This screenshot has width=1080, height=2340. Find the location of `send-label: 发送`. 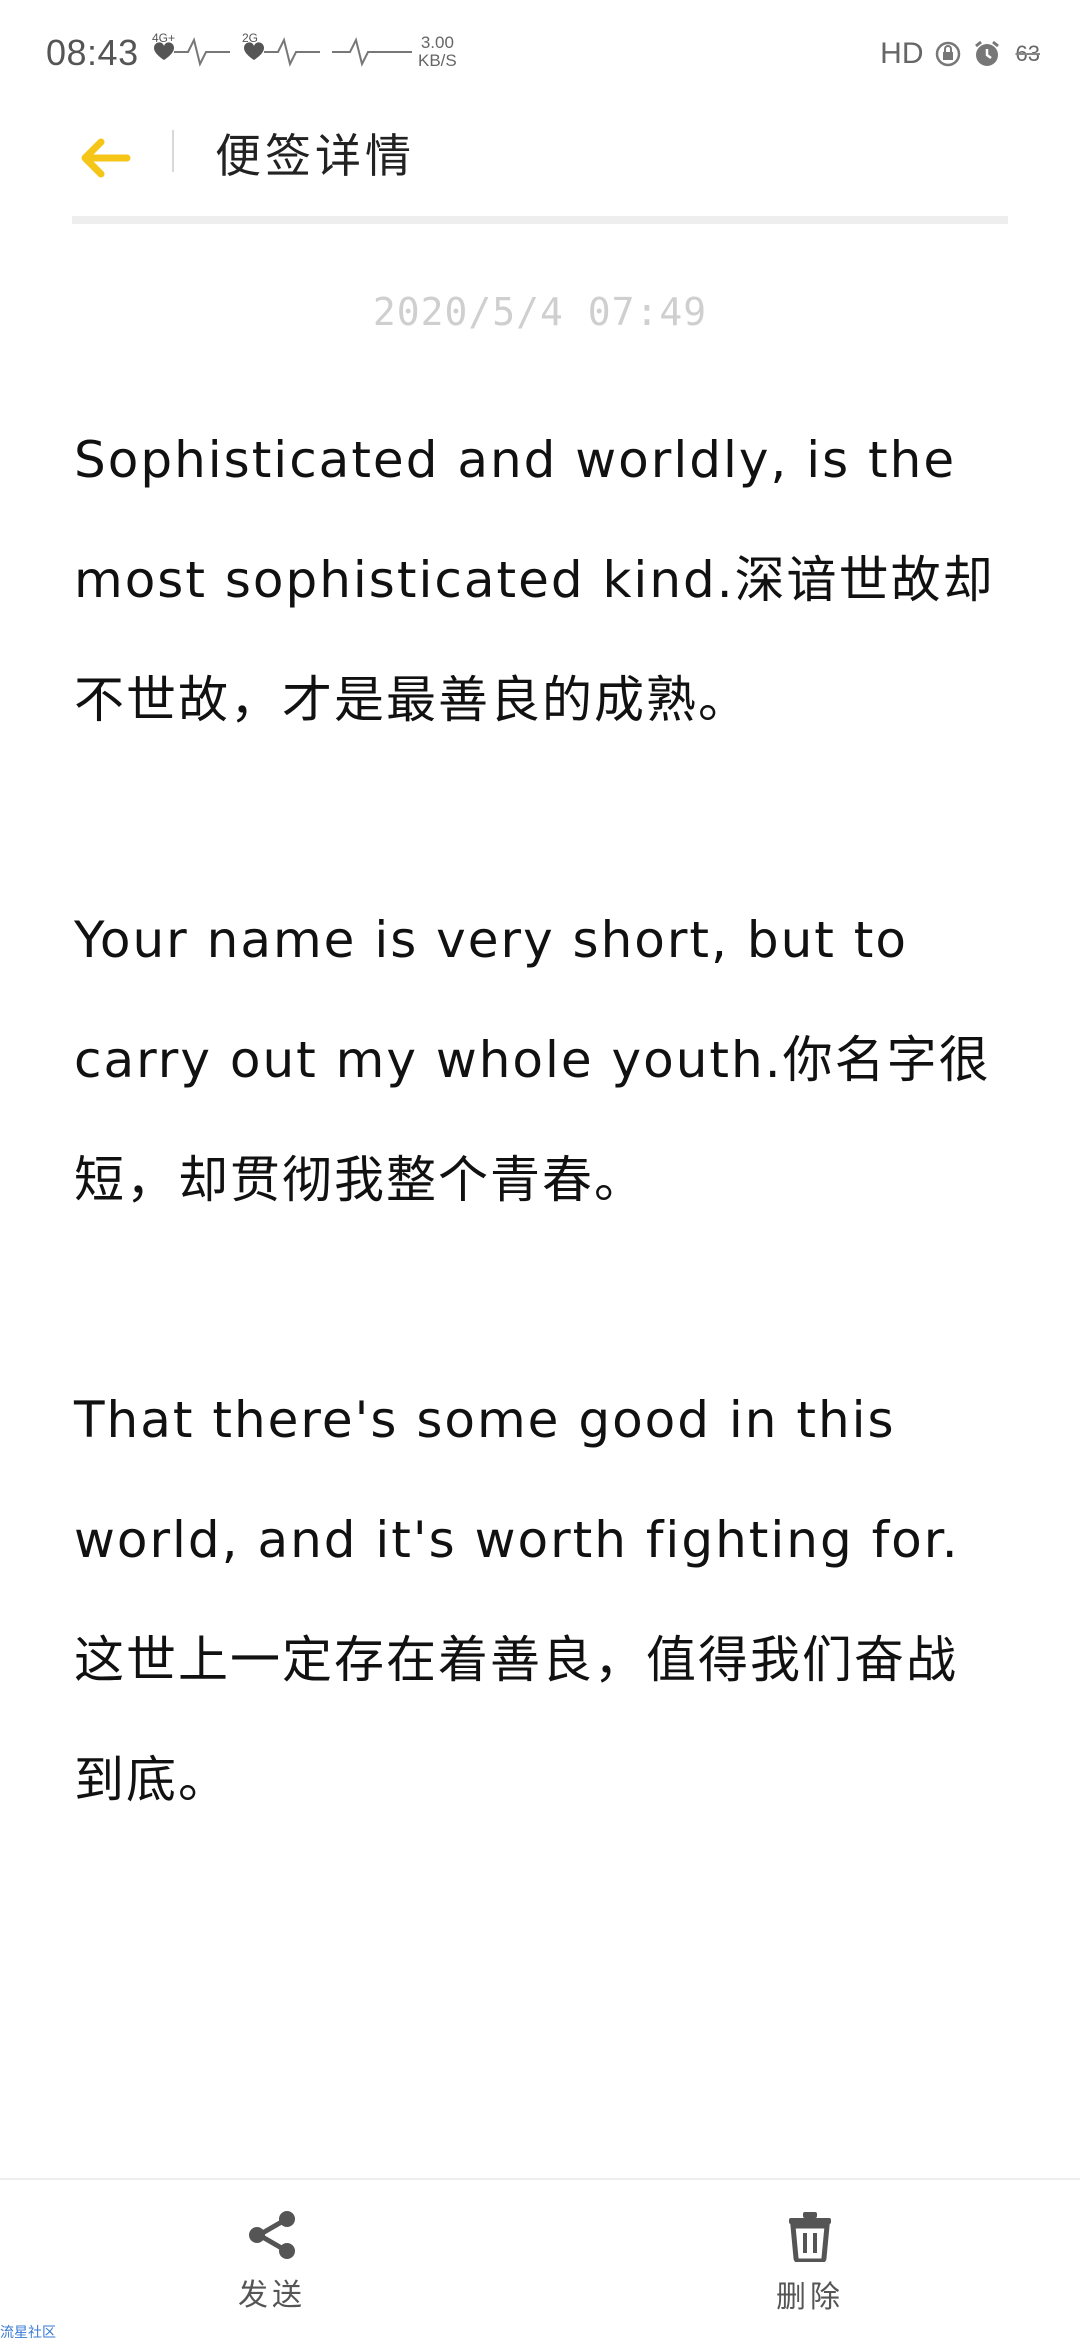

send-label: 发送 is located at coordinates (272, 2295).